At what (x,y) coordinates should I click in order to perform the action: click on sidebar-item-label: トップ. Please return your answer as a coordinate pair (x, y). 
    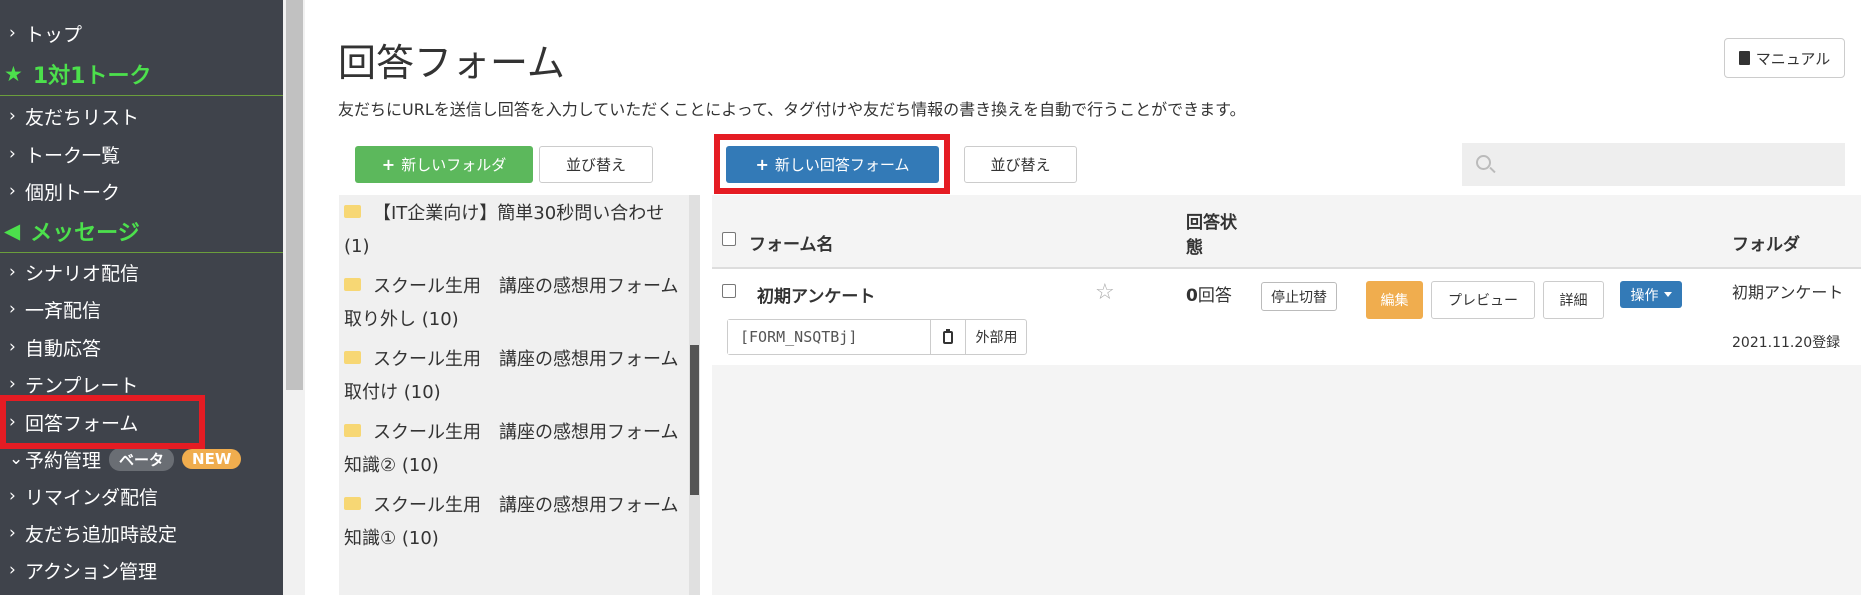
    Looking at the image, I should click on (54, 34).